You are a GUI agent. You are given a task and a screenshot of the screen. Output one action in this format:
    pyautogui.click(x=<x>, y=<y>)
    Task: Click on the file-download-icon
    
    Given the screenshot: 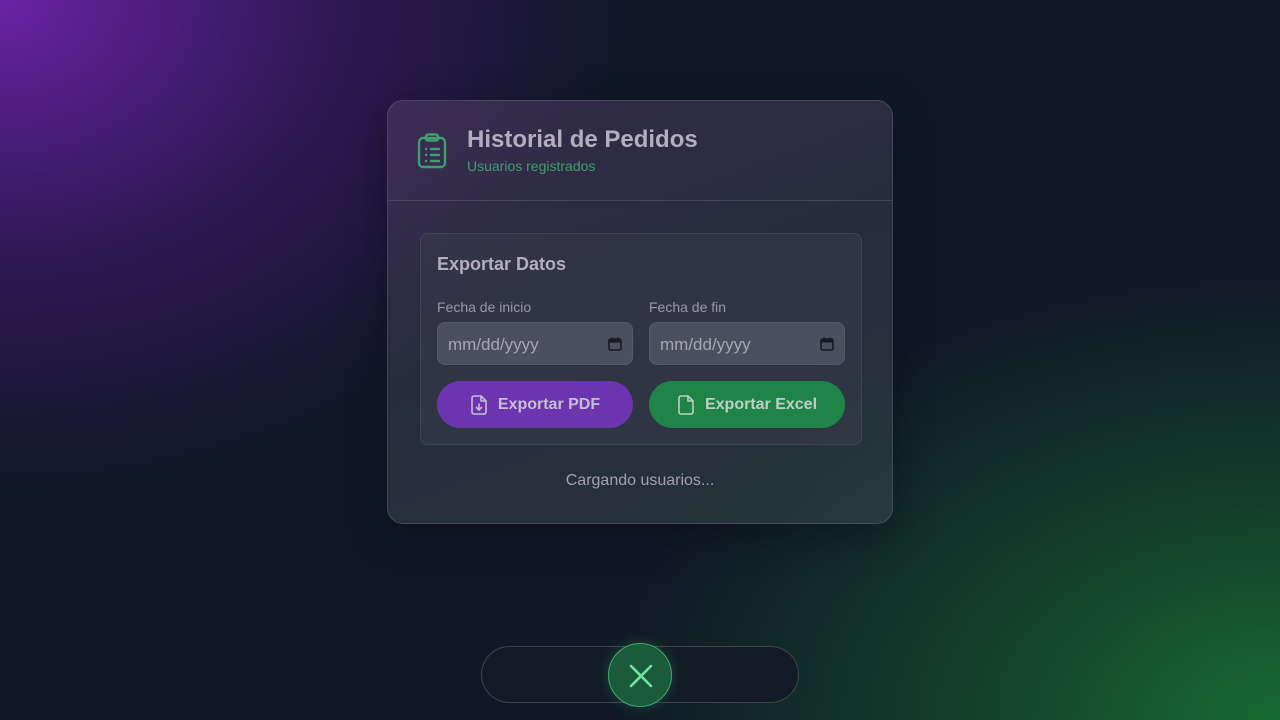 What is the action you would take?
    pyautogui.click(x=479, y=404)
    